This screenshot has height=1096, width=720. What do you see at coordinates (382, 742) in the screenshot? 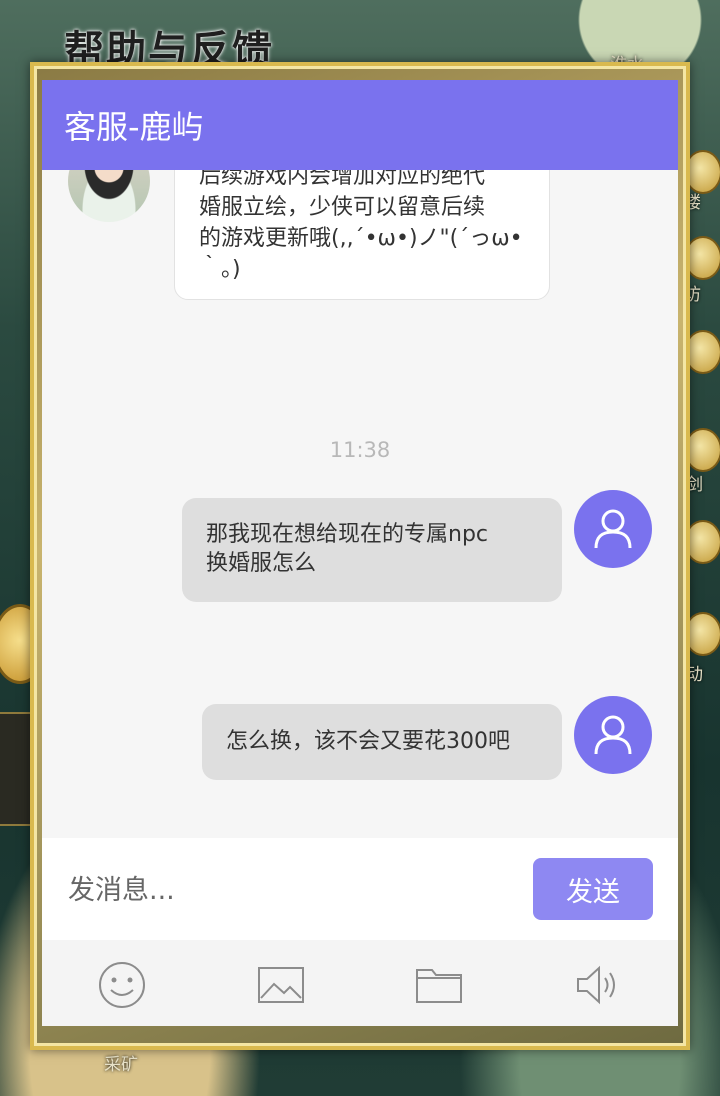
I see `user-message-bubble: 怎么换，该不会又要花300吧` at bounding box center [382, 742].